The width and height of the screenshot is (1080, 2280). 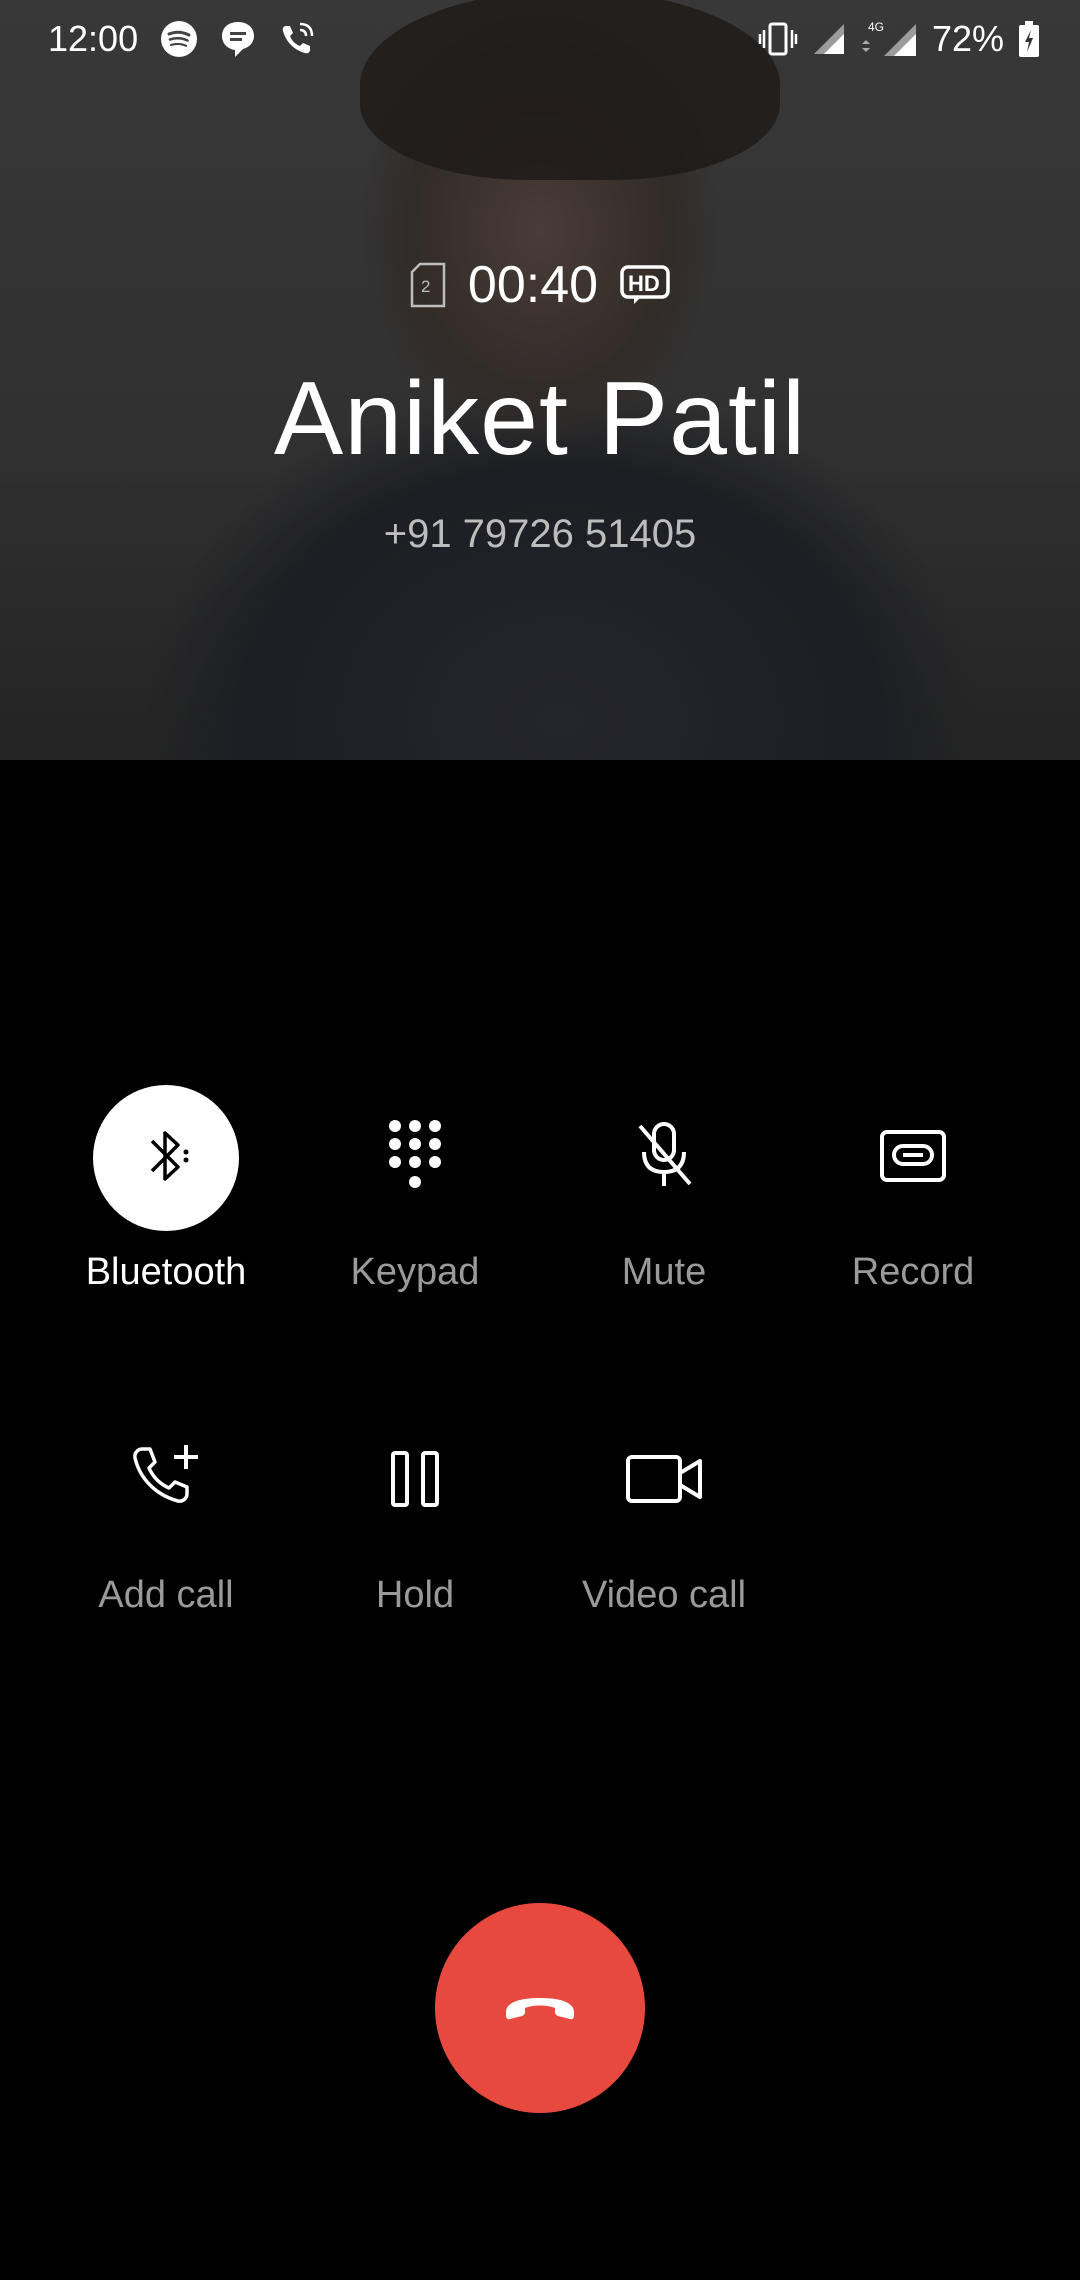 I want to click on mute-label: Mute, so click(x=664, y=1272).